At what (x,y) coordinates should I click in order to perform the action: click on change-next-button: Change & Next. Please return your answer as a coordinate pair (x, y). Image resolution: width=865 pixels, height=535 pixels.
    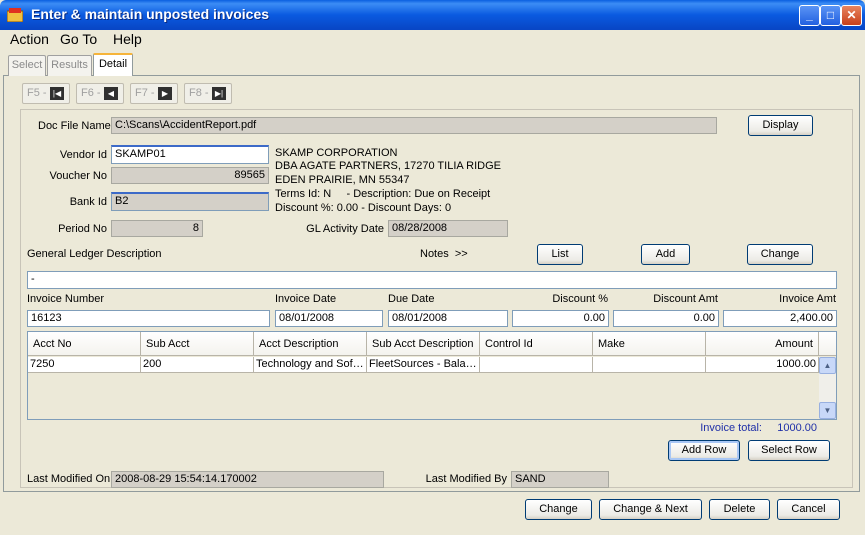
    Looking at the image, I should click on (650, 509).